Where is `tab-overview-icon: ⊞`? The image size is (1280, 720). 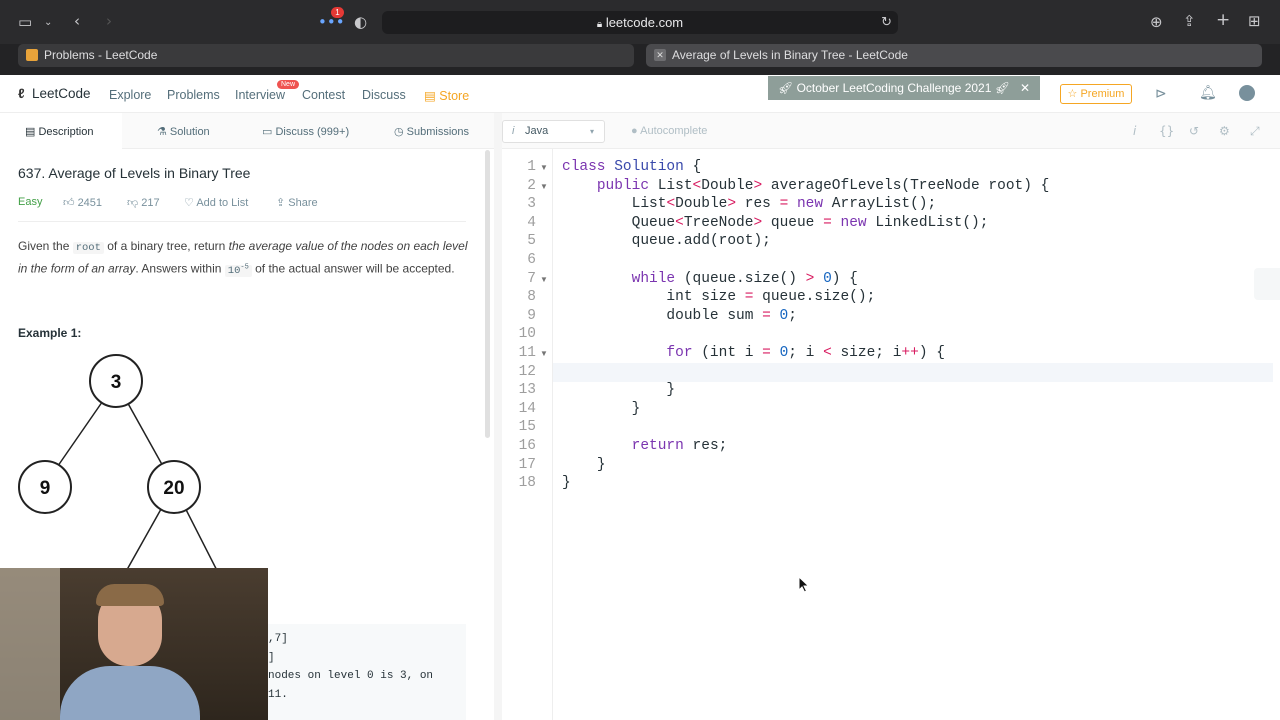 tab-overview-icon: ⊞ is located at coordinates (1254, 21).